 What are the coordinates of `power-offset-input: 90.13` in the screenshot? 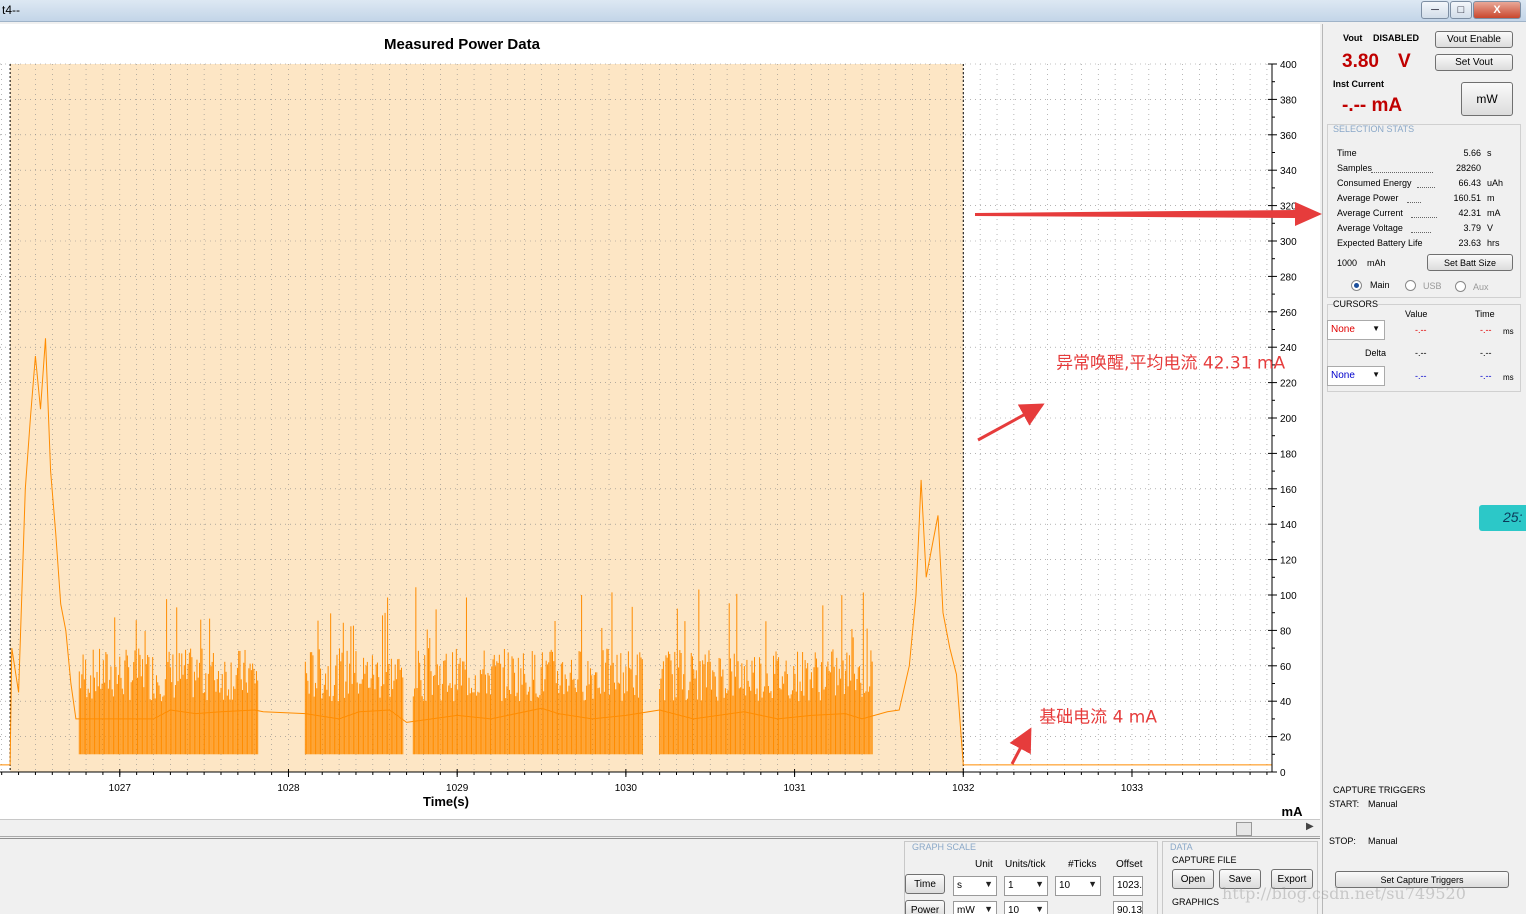 It's located at (1128, 907).